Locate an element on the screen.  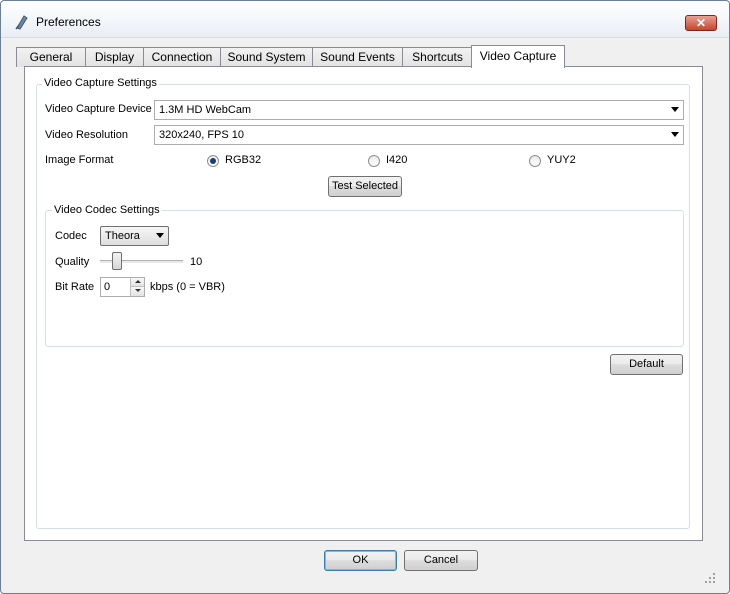
tab-sound-events: Sound Events is located at coordinates (357, 57).